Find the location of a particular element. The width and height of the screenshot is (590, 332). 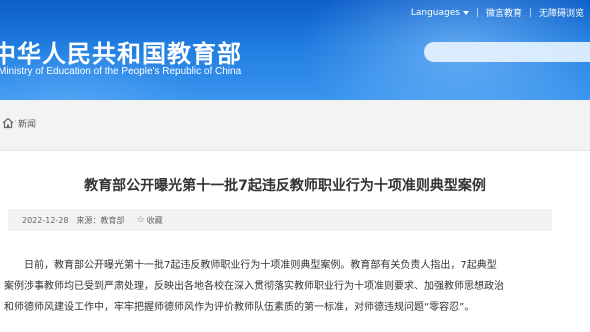

languages-dropdown: Languages is located at coordinates (440, 13).